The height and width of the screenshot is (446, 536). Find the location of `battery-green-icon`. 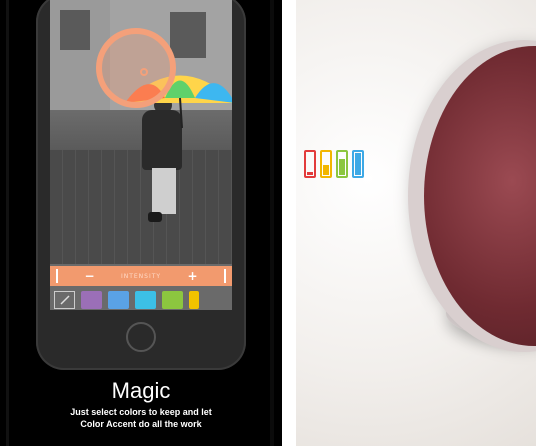

battery-green-icon is located at coordinates (342, 164).